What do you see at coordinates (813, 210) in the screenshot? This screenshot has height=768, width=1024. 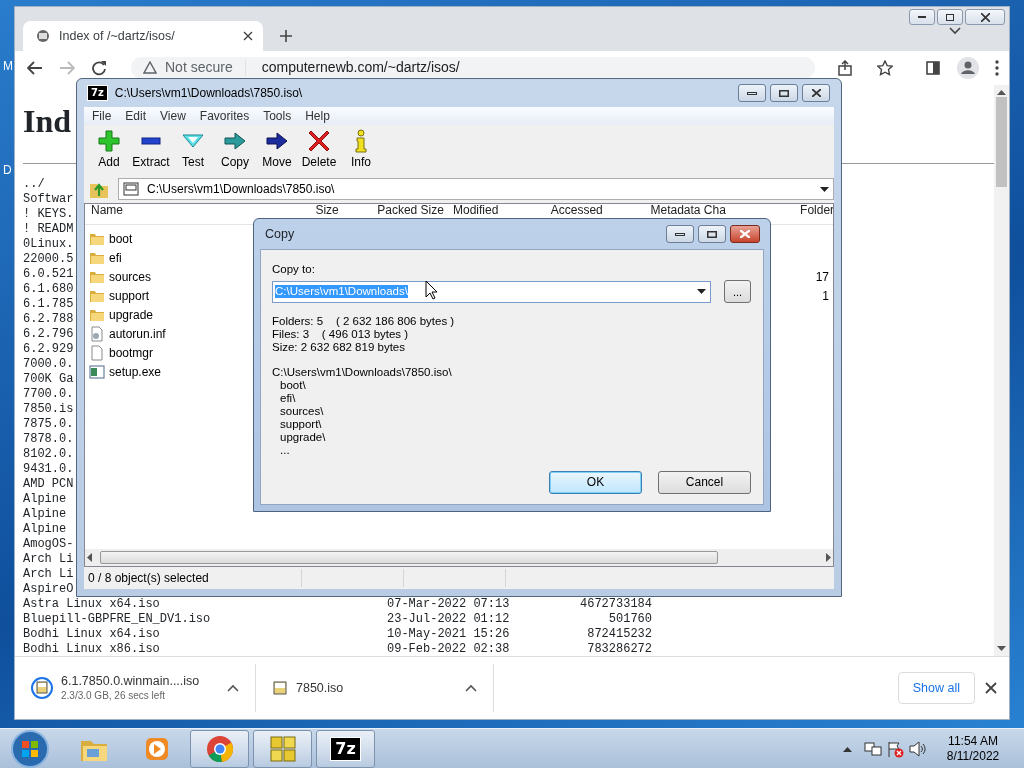 I see `column-header: Folder` at bounding box center [813, 210].